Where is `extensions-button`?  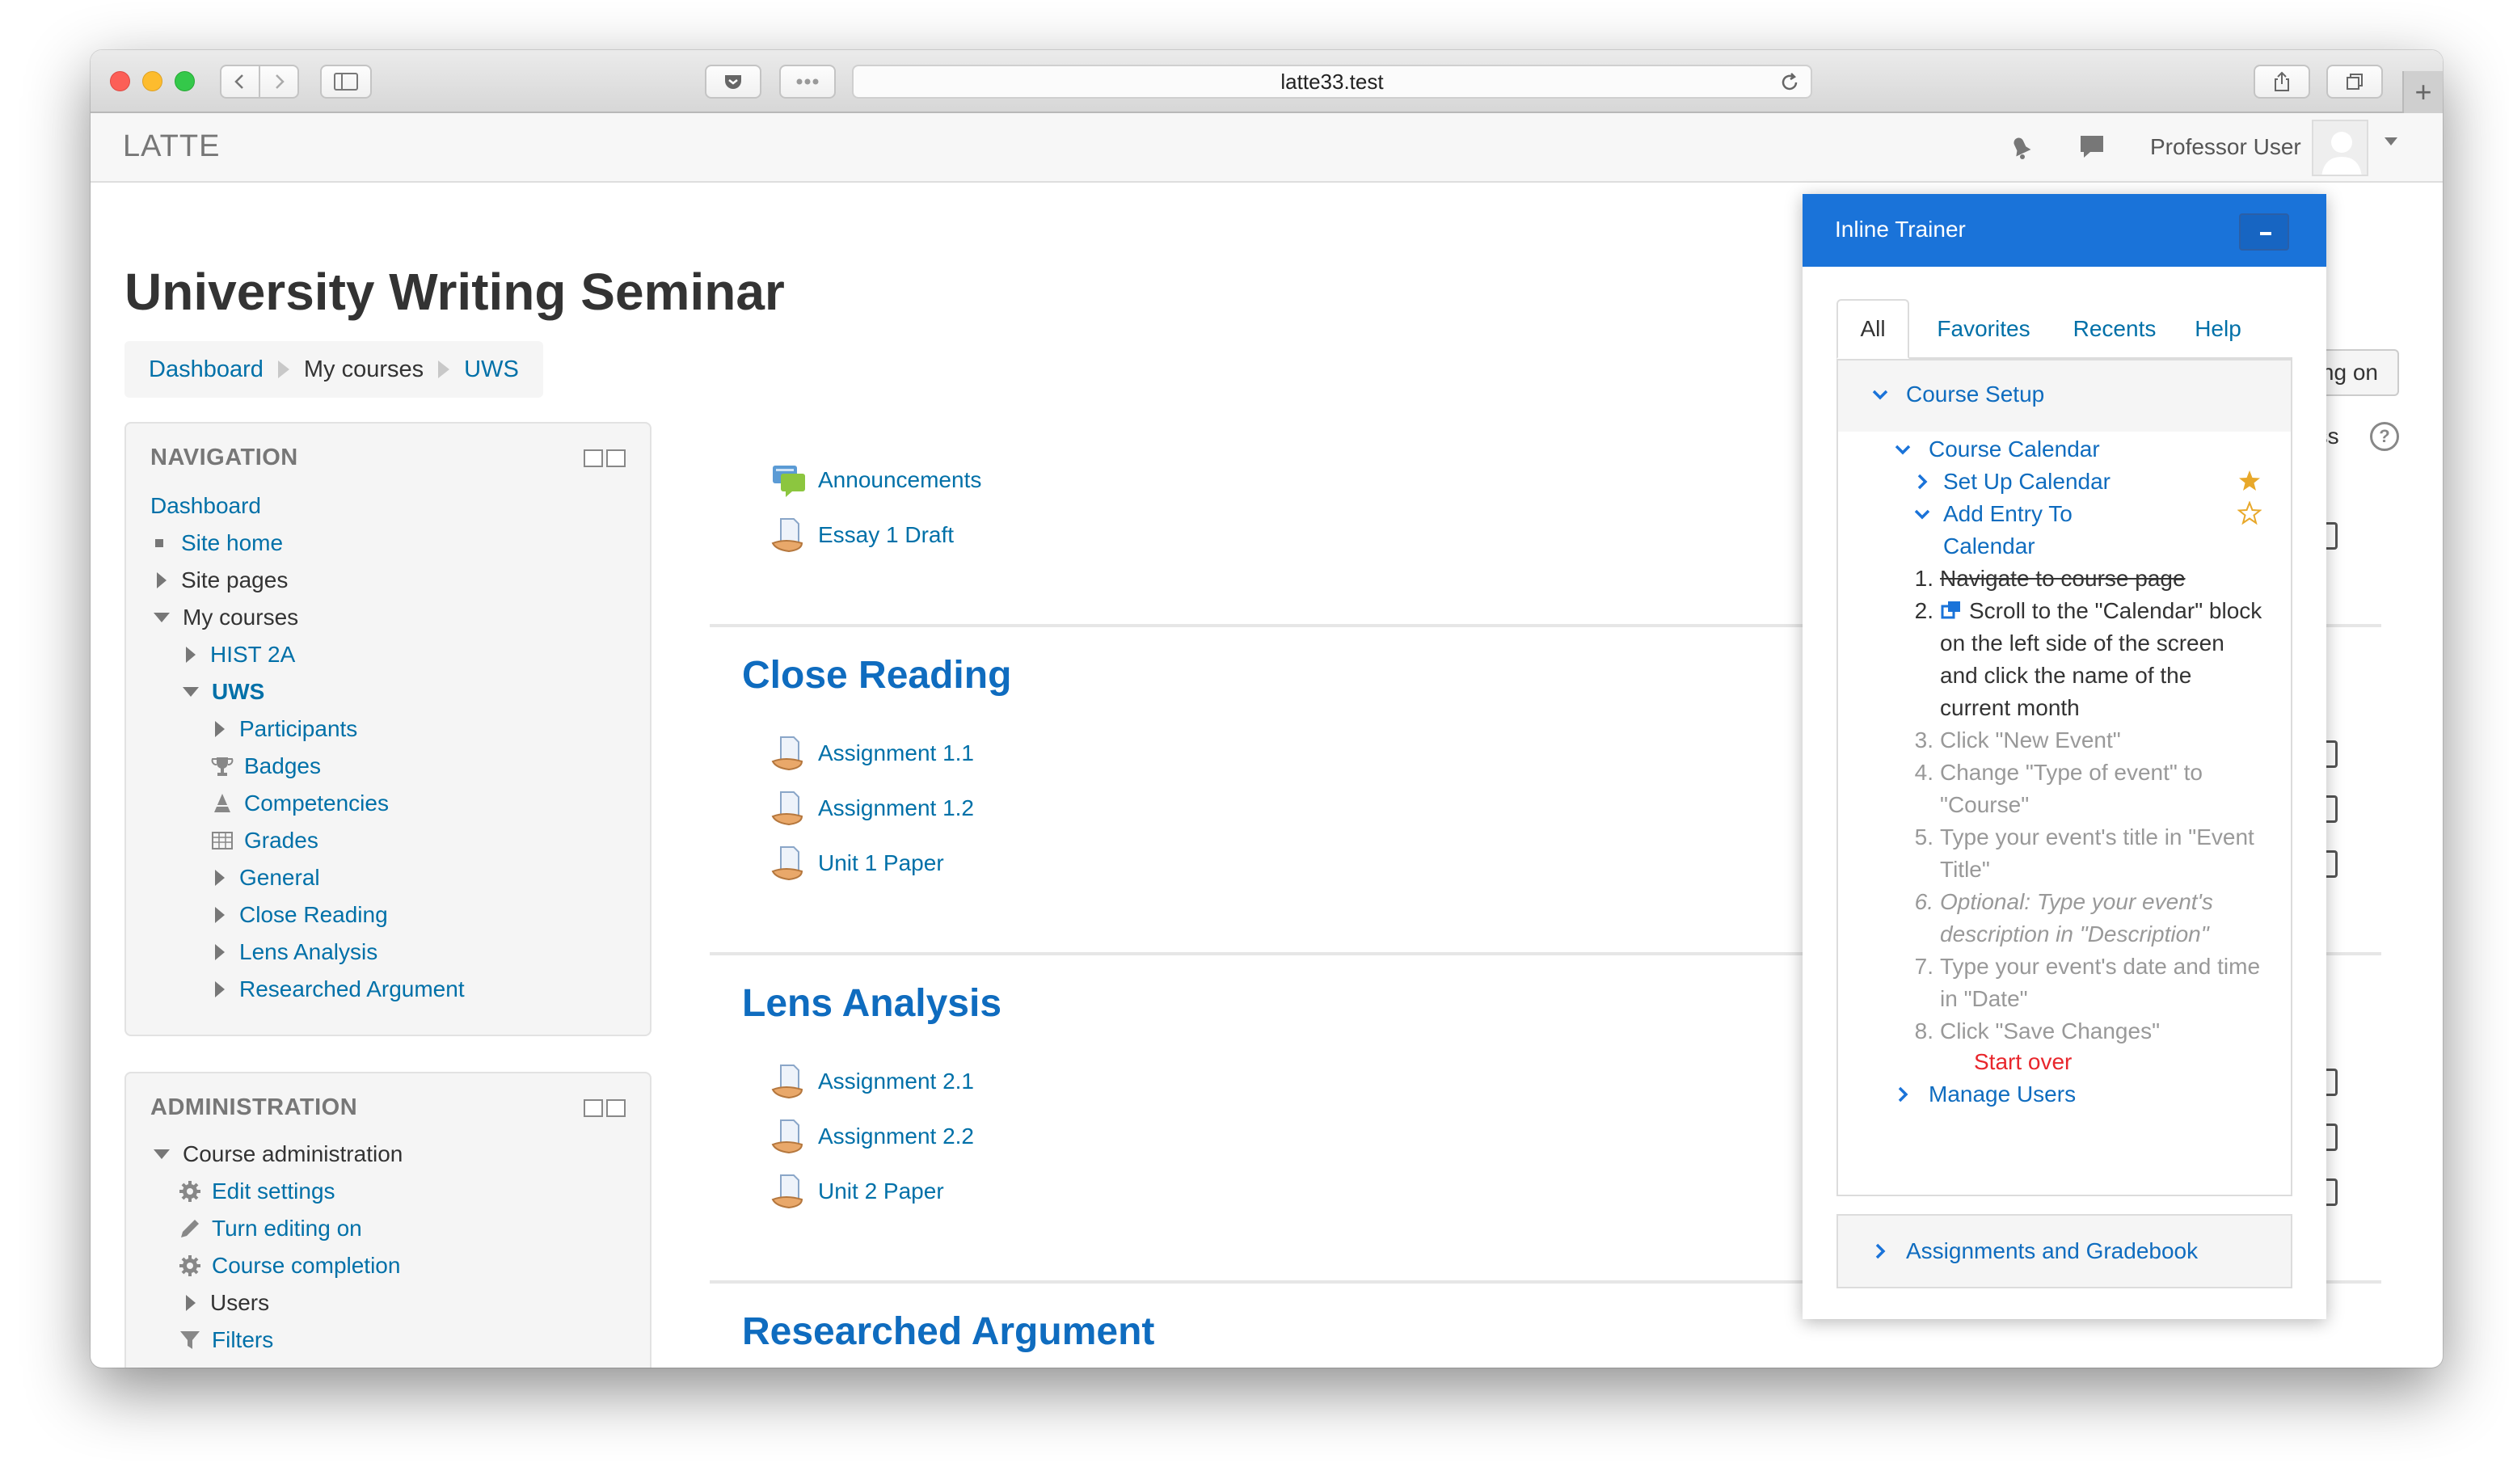
extensions-button is located at coordinates (807, 82).